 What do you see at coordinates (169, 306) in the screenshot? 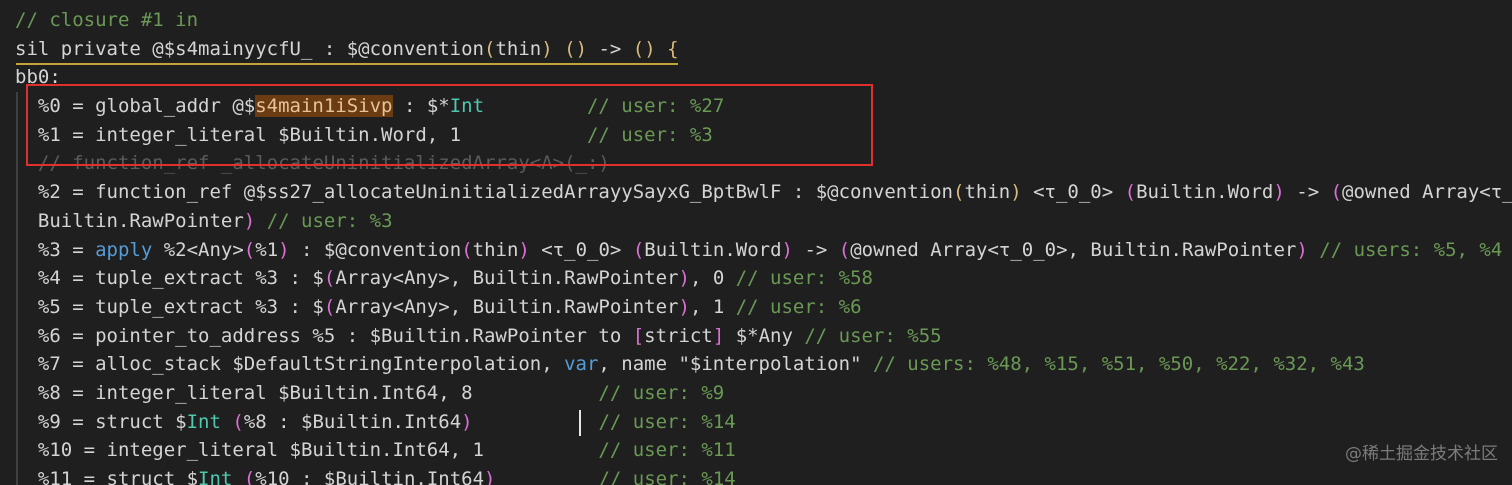
I see `code-token-plain: %5 = tuple_extract %3 : $` at bounding box center [169, 306].